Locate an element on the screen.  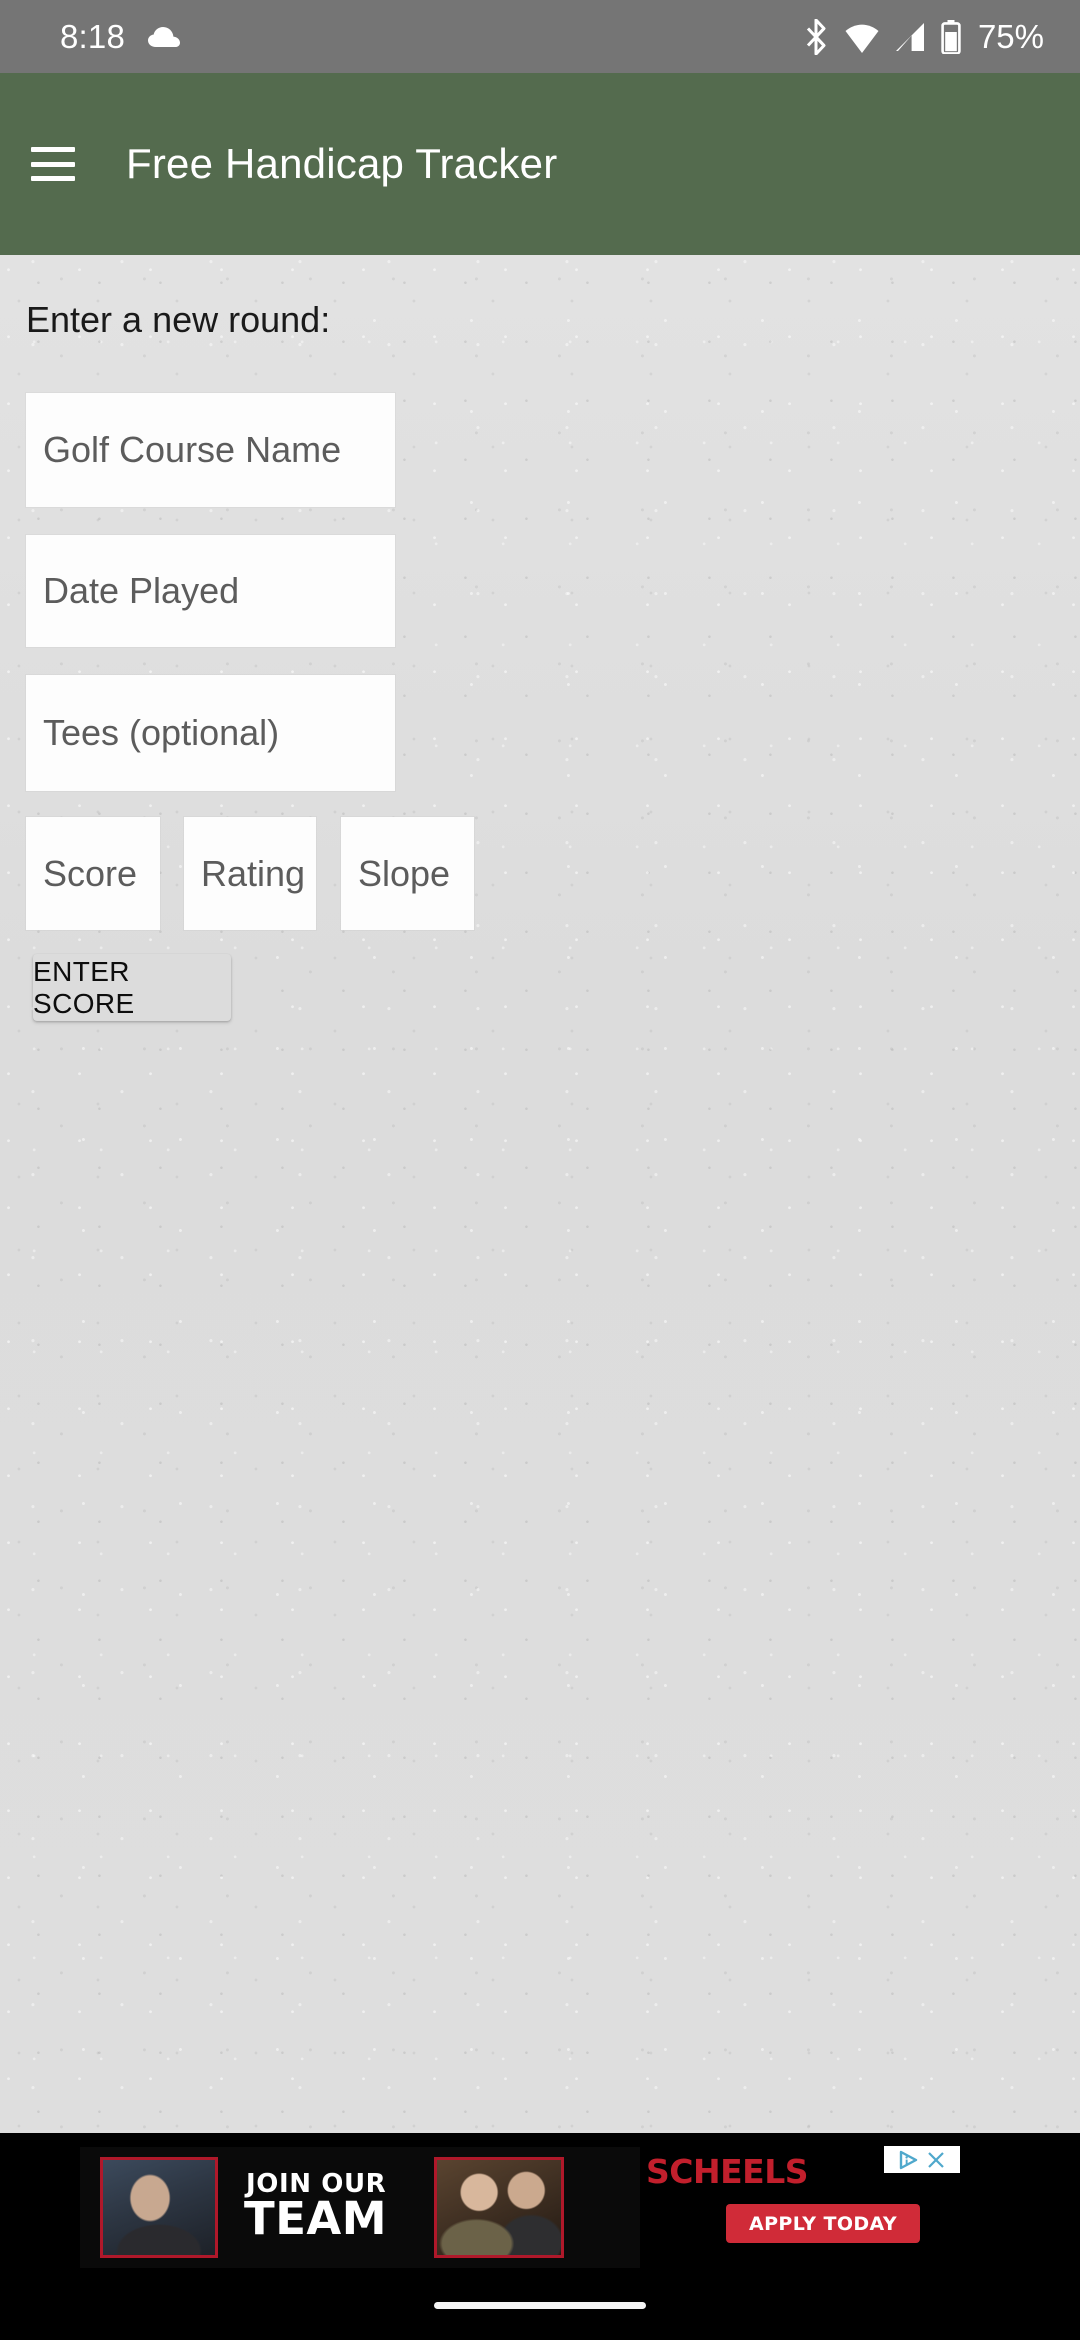
date-played-placeholder: Date Played is located at coordinates (141, 590).